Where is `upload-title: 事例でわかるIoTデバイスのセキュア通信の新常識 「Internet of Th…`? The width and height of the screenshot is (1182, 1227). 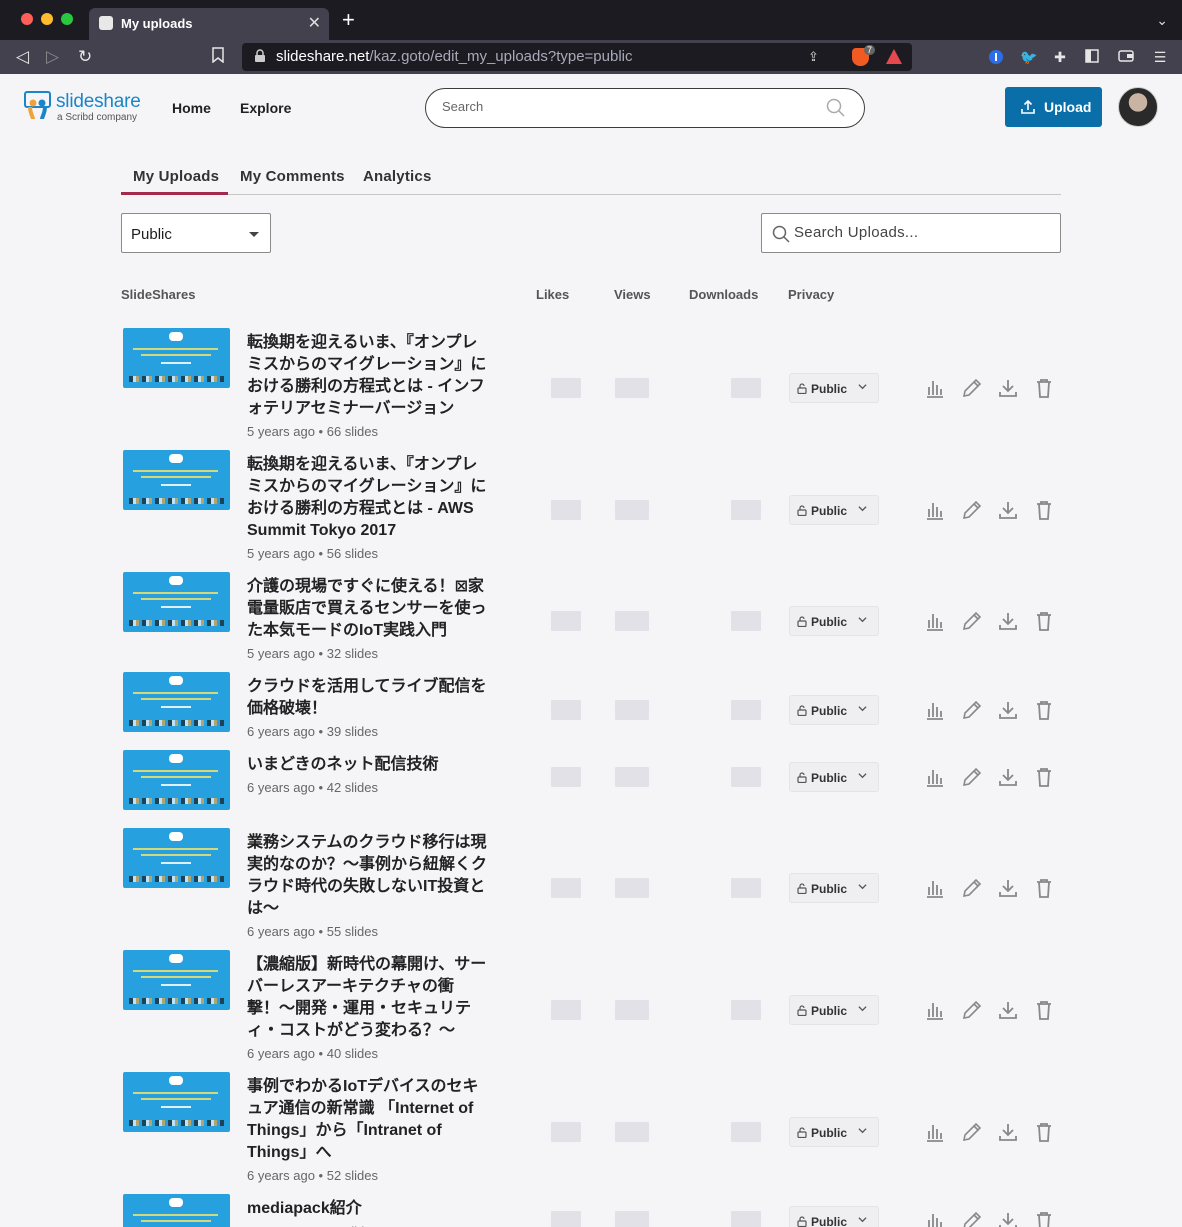
upload-title: 事例でわかるIoTデバイスのセキュア通信の新常識 「Internet of Th… is located at coordinates (367, 1120).